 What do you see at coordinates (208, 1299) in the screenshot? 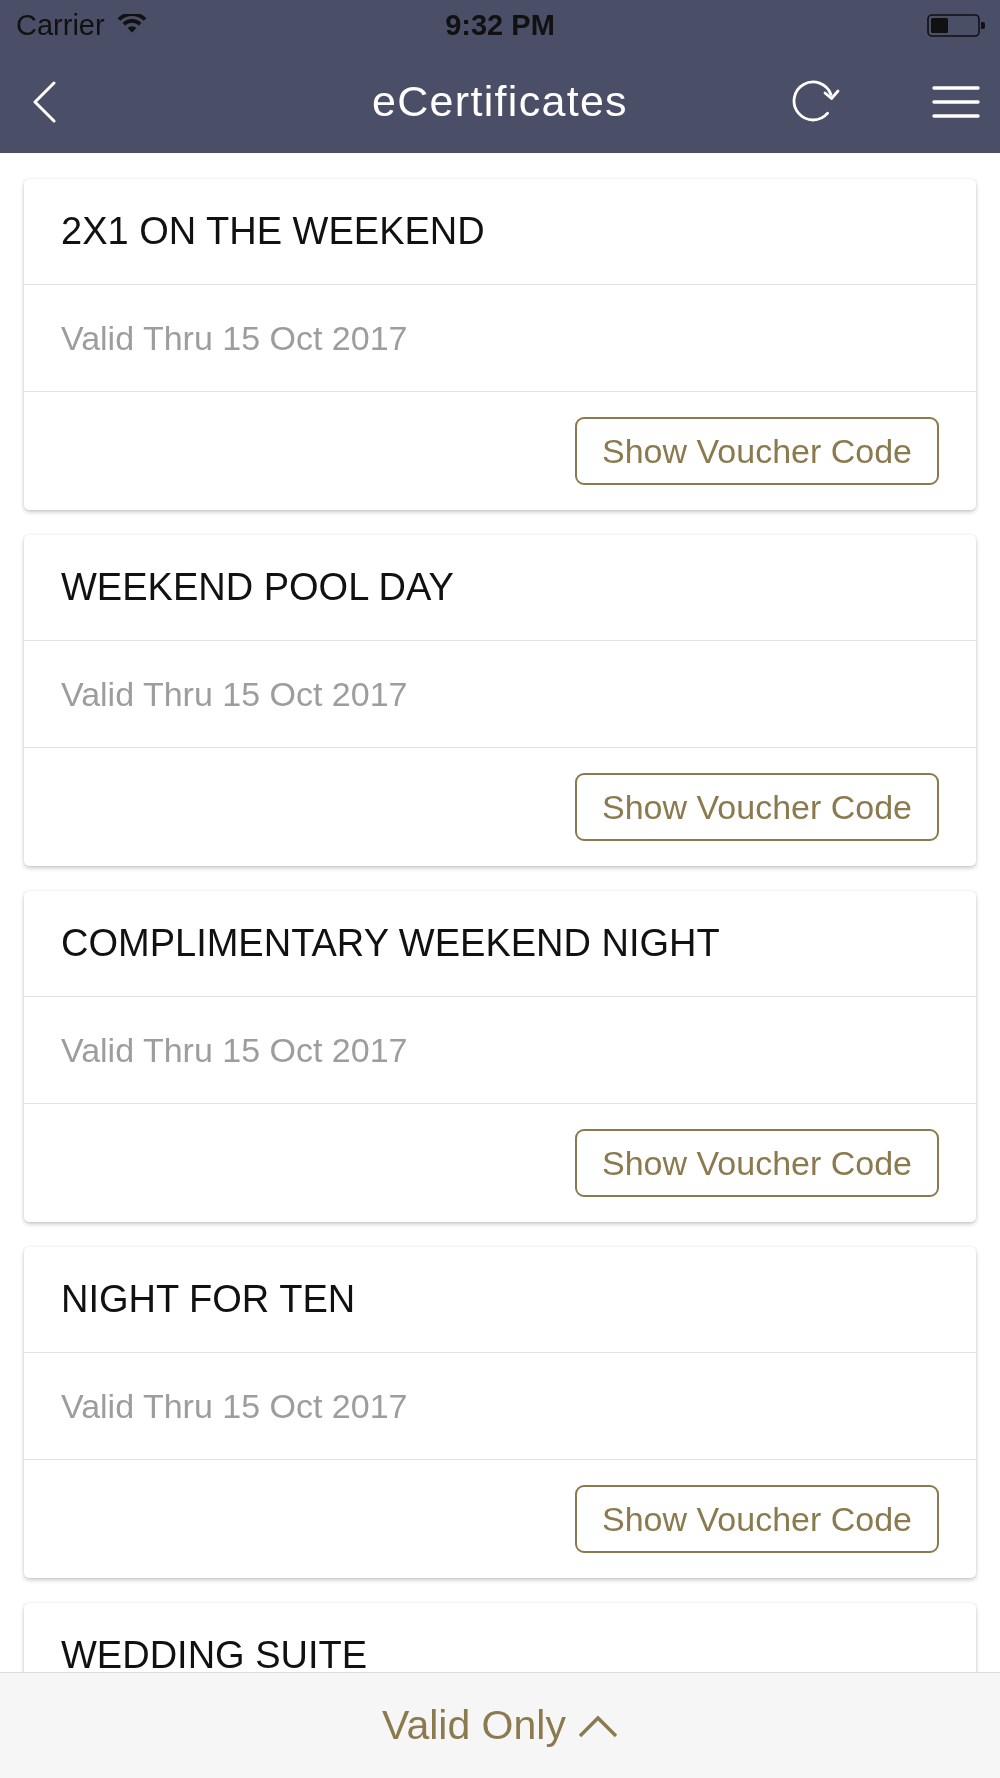
I see `certificate-title: NIGHT FOR TEN` at bounding box center [208, 1299].